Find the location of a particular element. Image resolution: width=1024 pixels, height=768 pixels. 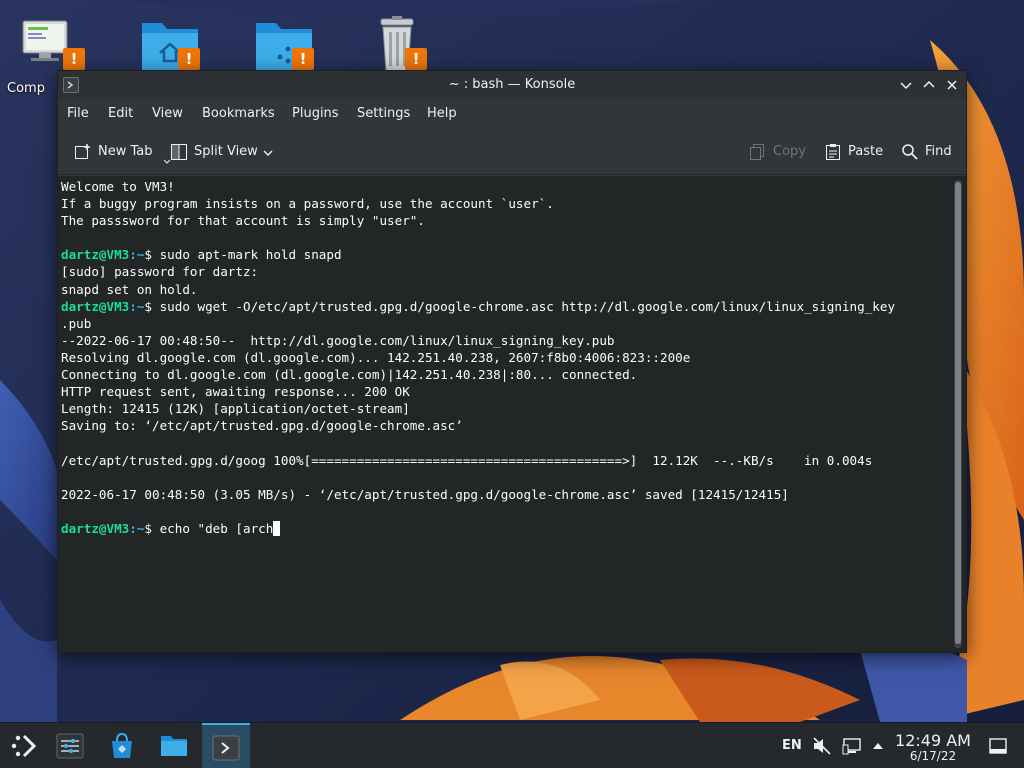

terminal-text: snapd set on hold. is located at coordinates (129, 289).